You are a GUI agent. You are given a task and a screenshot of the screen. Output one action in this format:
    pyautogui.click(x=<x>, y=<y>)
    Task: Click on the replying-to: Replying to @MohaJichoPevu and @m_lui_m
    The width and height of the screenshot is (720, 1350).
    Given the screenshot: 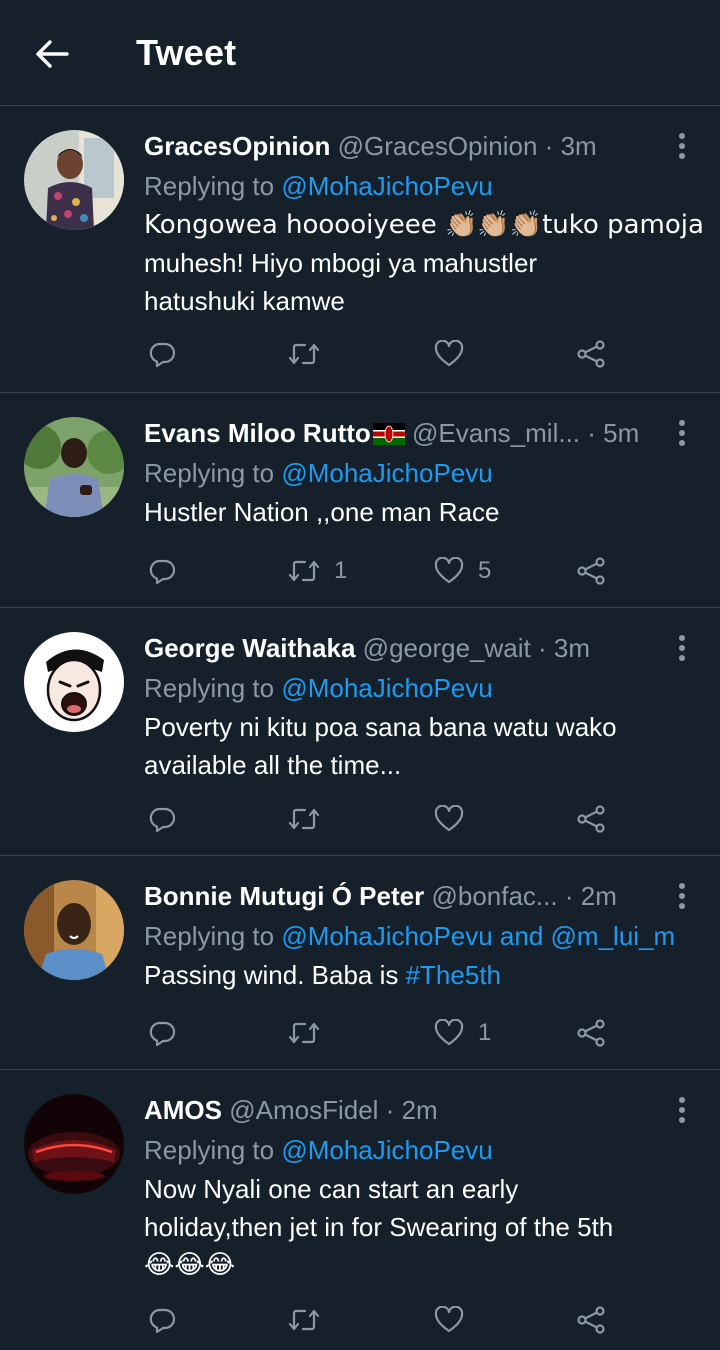 What is the action you would take?
    pyautogui.click(x=410, y=936)
    